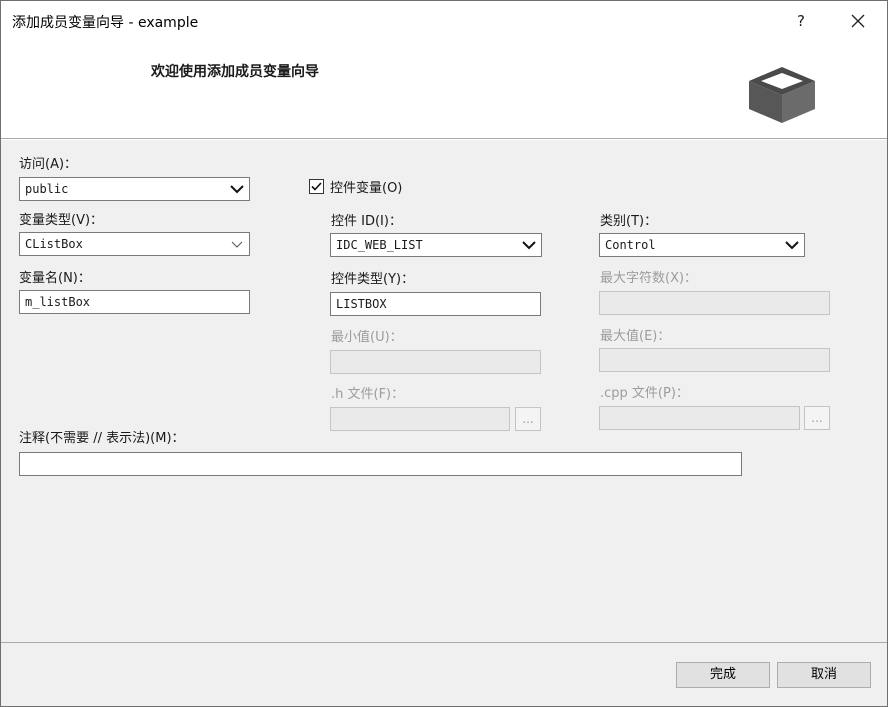  I want to click on title-bar: 添加成员变量向导 - example ?, so click(444, 21).